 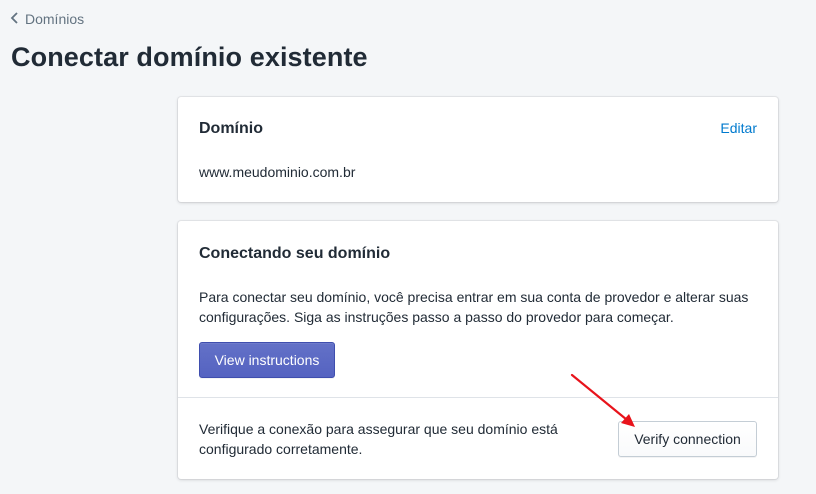 What do you see at coordinates (295, 253) in the screenshot?
I see `connect-card-heading: Conectando seu domínio` at bounding box center [295, 253].